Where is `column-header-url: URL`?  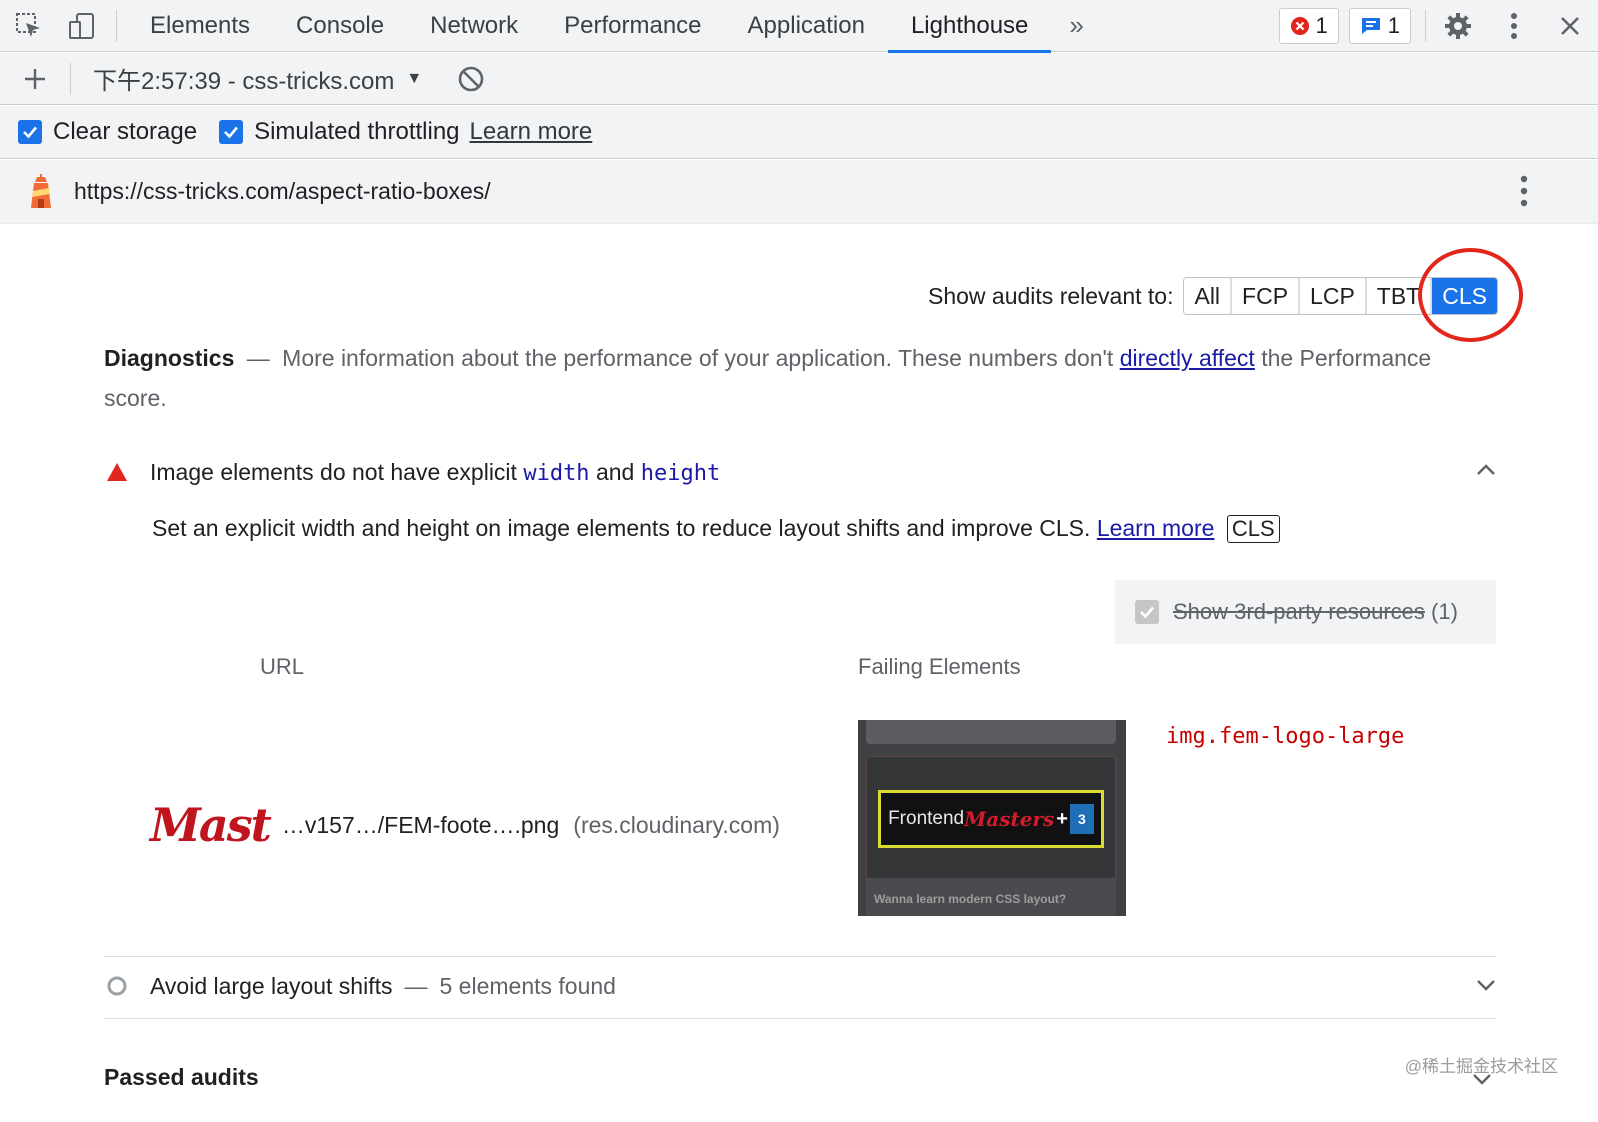
column-header-url: URL is located at coordinates (282, 666).